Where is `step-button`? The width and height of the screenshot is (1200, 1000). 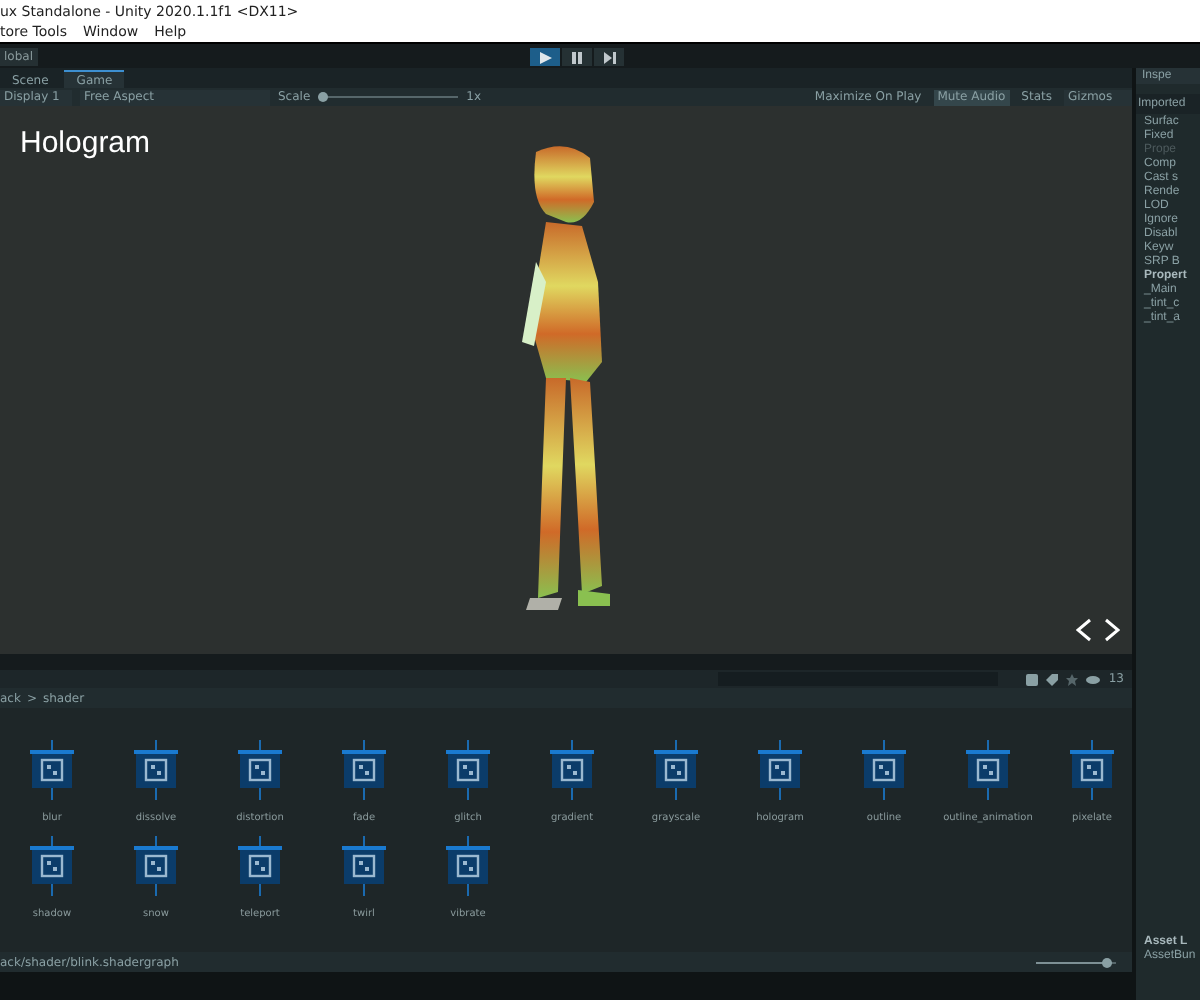
step-button is located at coordinates (609, 57).